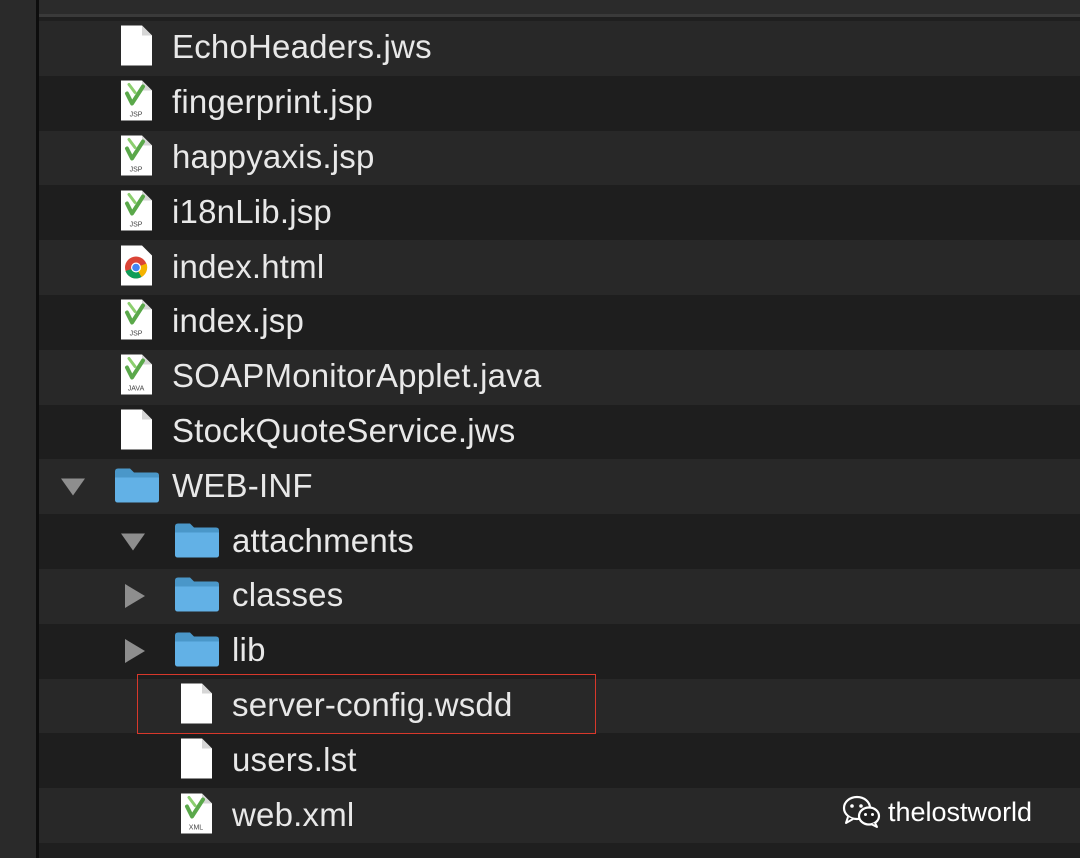 This screenshot has width=1080, height=858. I want to click on item-name: StockQuoteService.jws, so click(344, 431).